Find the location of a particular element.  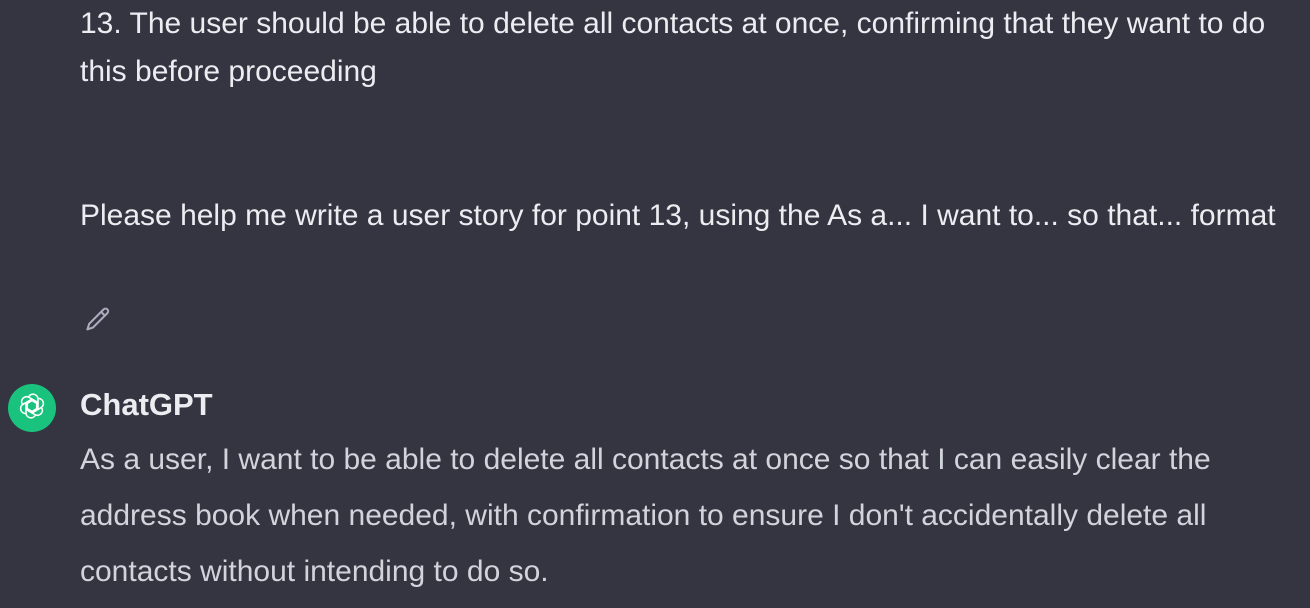

pencil-icon is located at coordinates (98, 322).